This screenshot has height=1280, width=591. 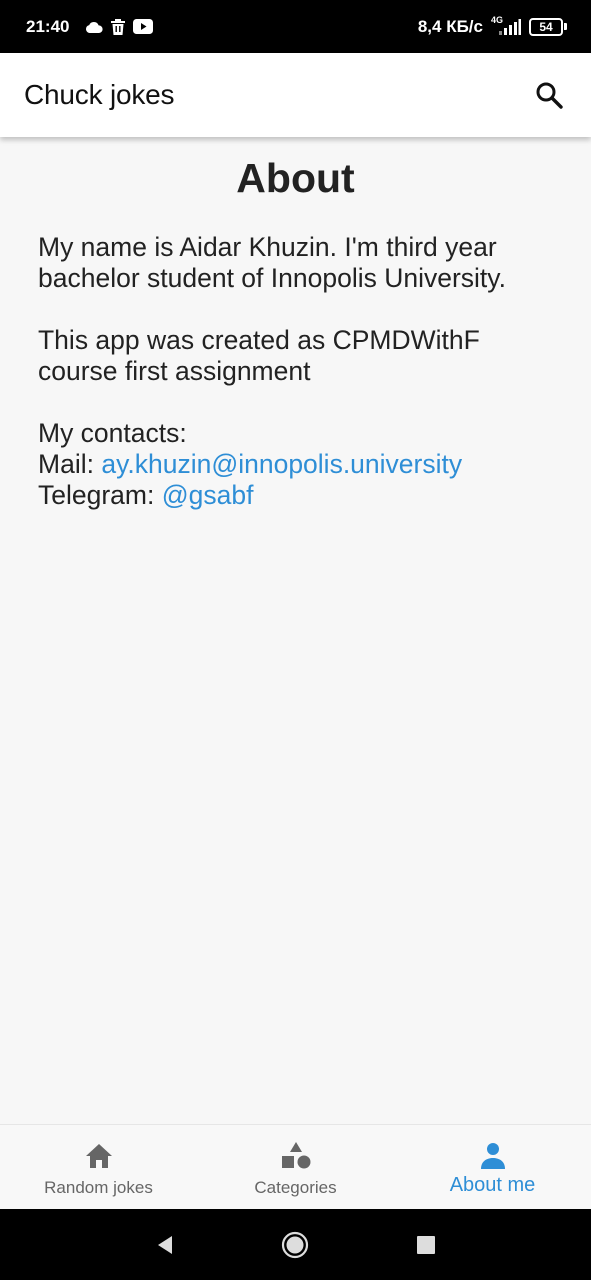 I want to click on system-navigation-bar, so click(x=295, y=1244).